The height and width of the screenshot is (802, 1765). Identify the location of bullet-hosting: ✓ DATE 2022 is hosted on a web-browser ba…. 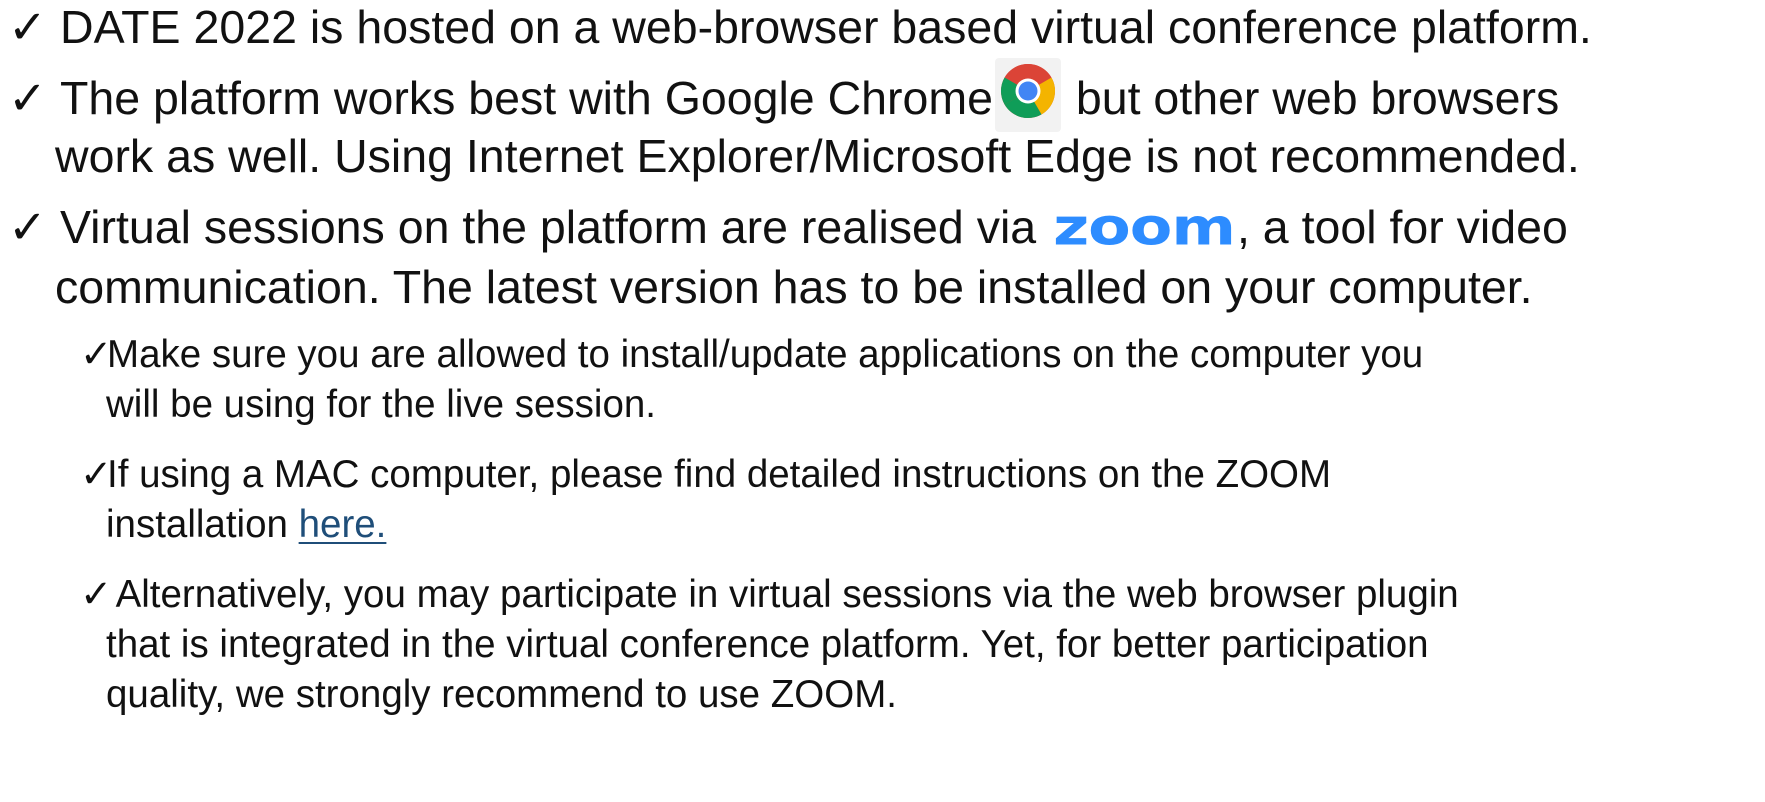
(800, 30).